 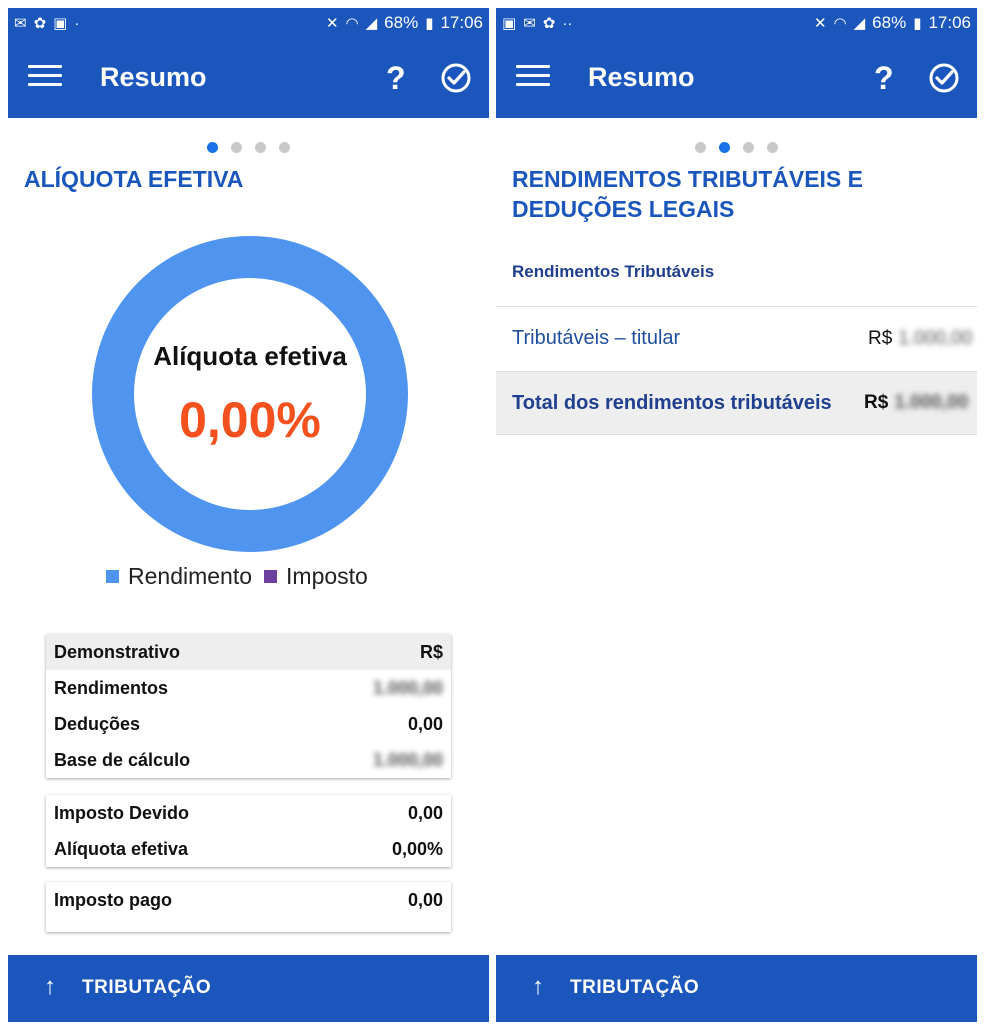 I want to click on row-label: Rendimentos, so click(x=111, y=687).